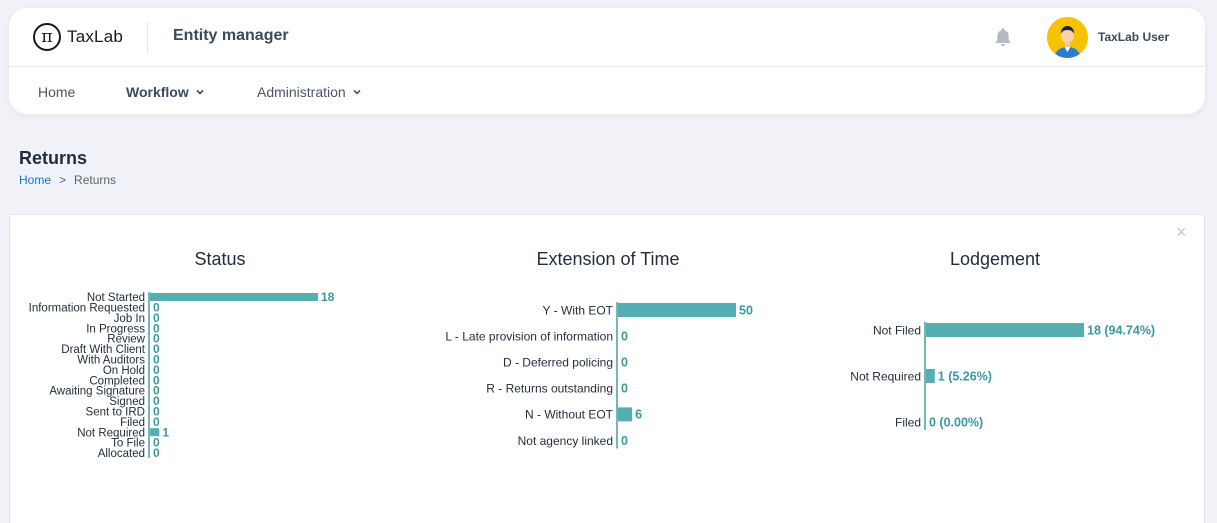 The height and width of the screenshot is (523, 1217). What do you see at coordinates (157, 92) in the screenshot?
I see `nav-item-label: Workflow` at bounding box center [157, 92].